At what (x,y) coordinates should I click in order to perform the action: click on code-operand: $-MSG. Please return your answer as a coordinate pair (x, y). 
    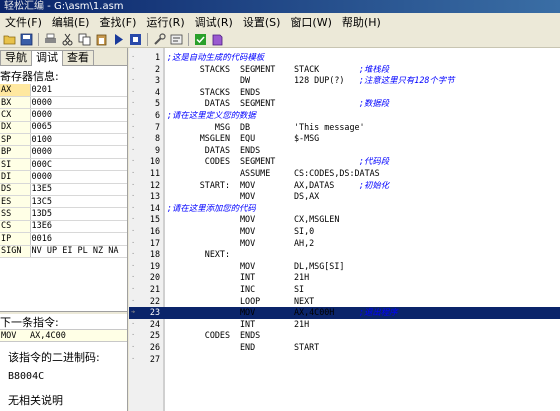
    Looking at the image, I should click on (307, 138).